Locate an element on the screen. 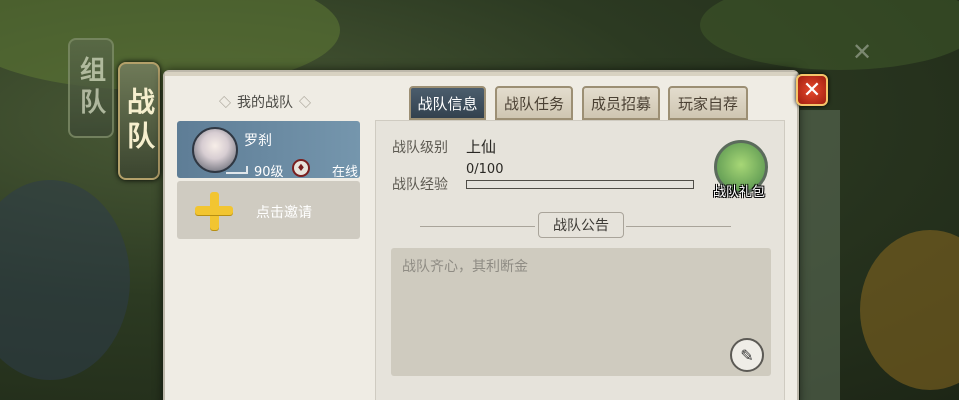 This screenshot has height=400, width=959. xp-value: 0/100 is located at coordinates (485, 169).